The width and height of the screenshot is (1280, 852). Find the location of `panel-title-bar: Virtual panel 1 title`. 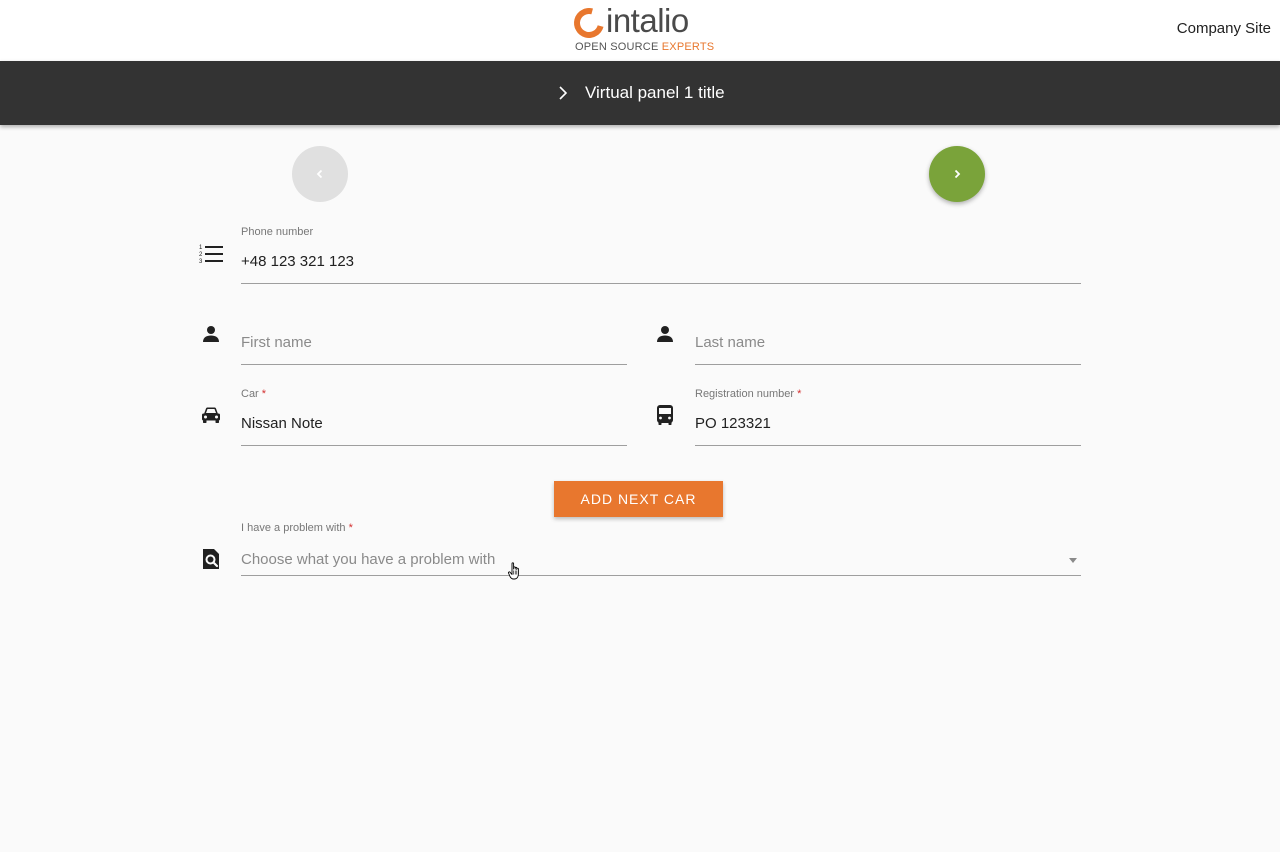

panel-title-bar: Virtual panel 1 title is located at coordinates (640, 93).